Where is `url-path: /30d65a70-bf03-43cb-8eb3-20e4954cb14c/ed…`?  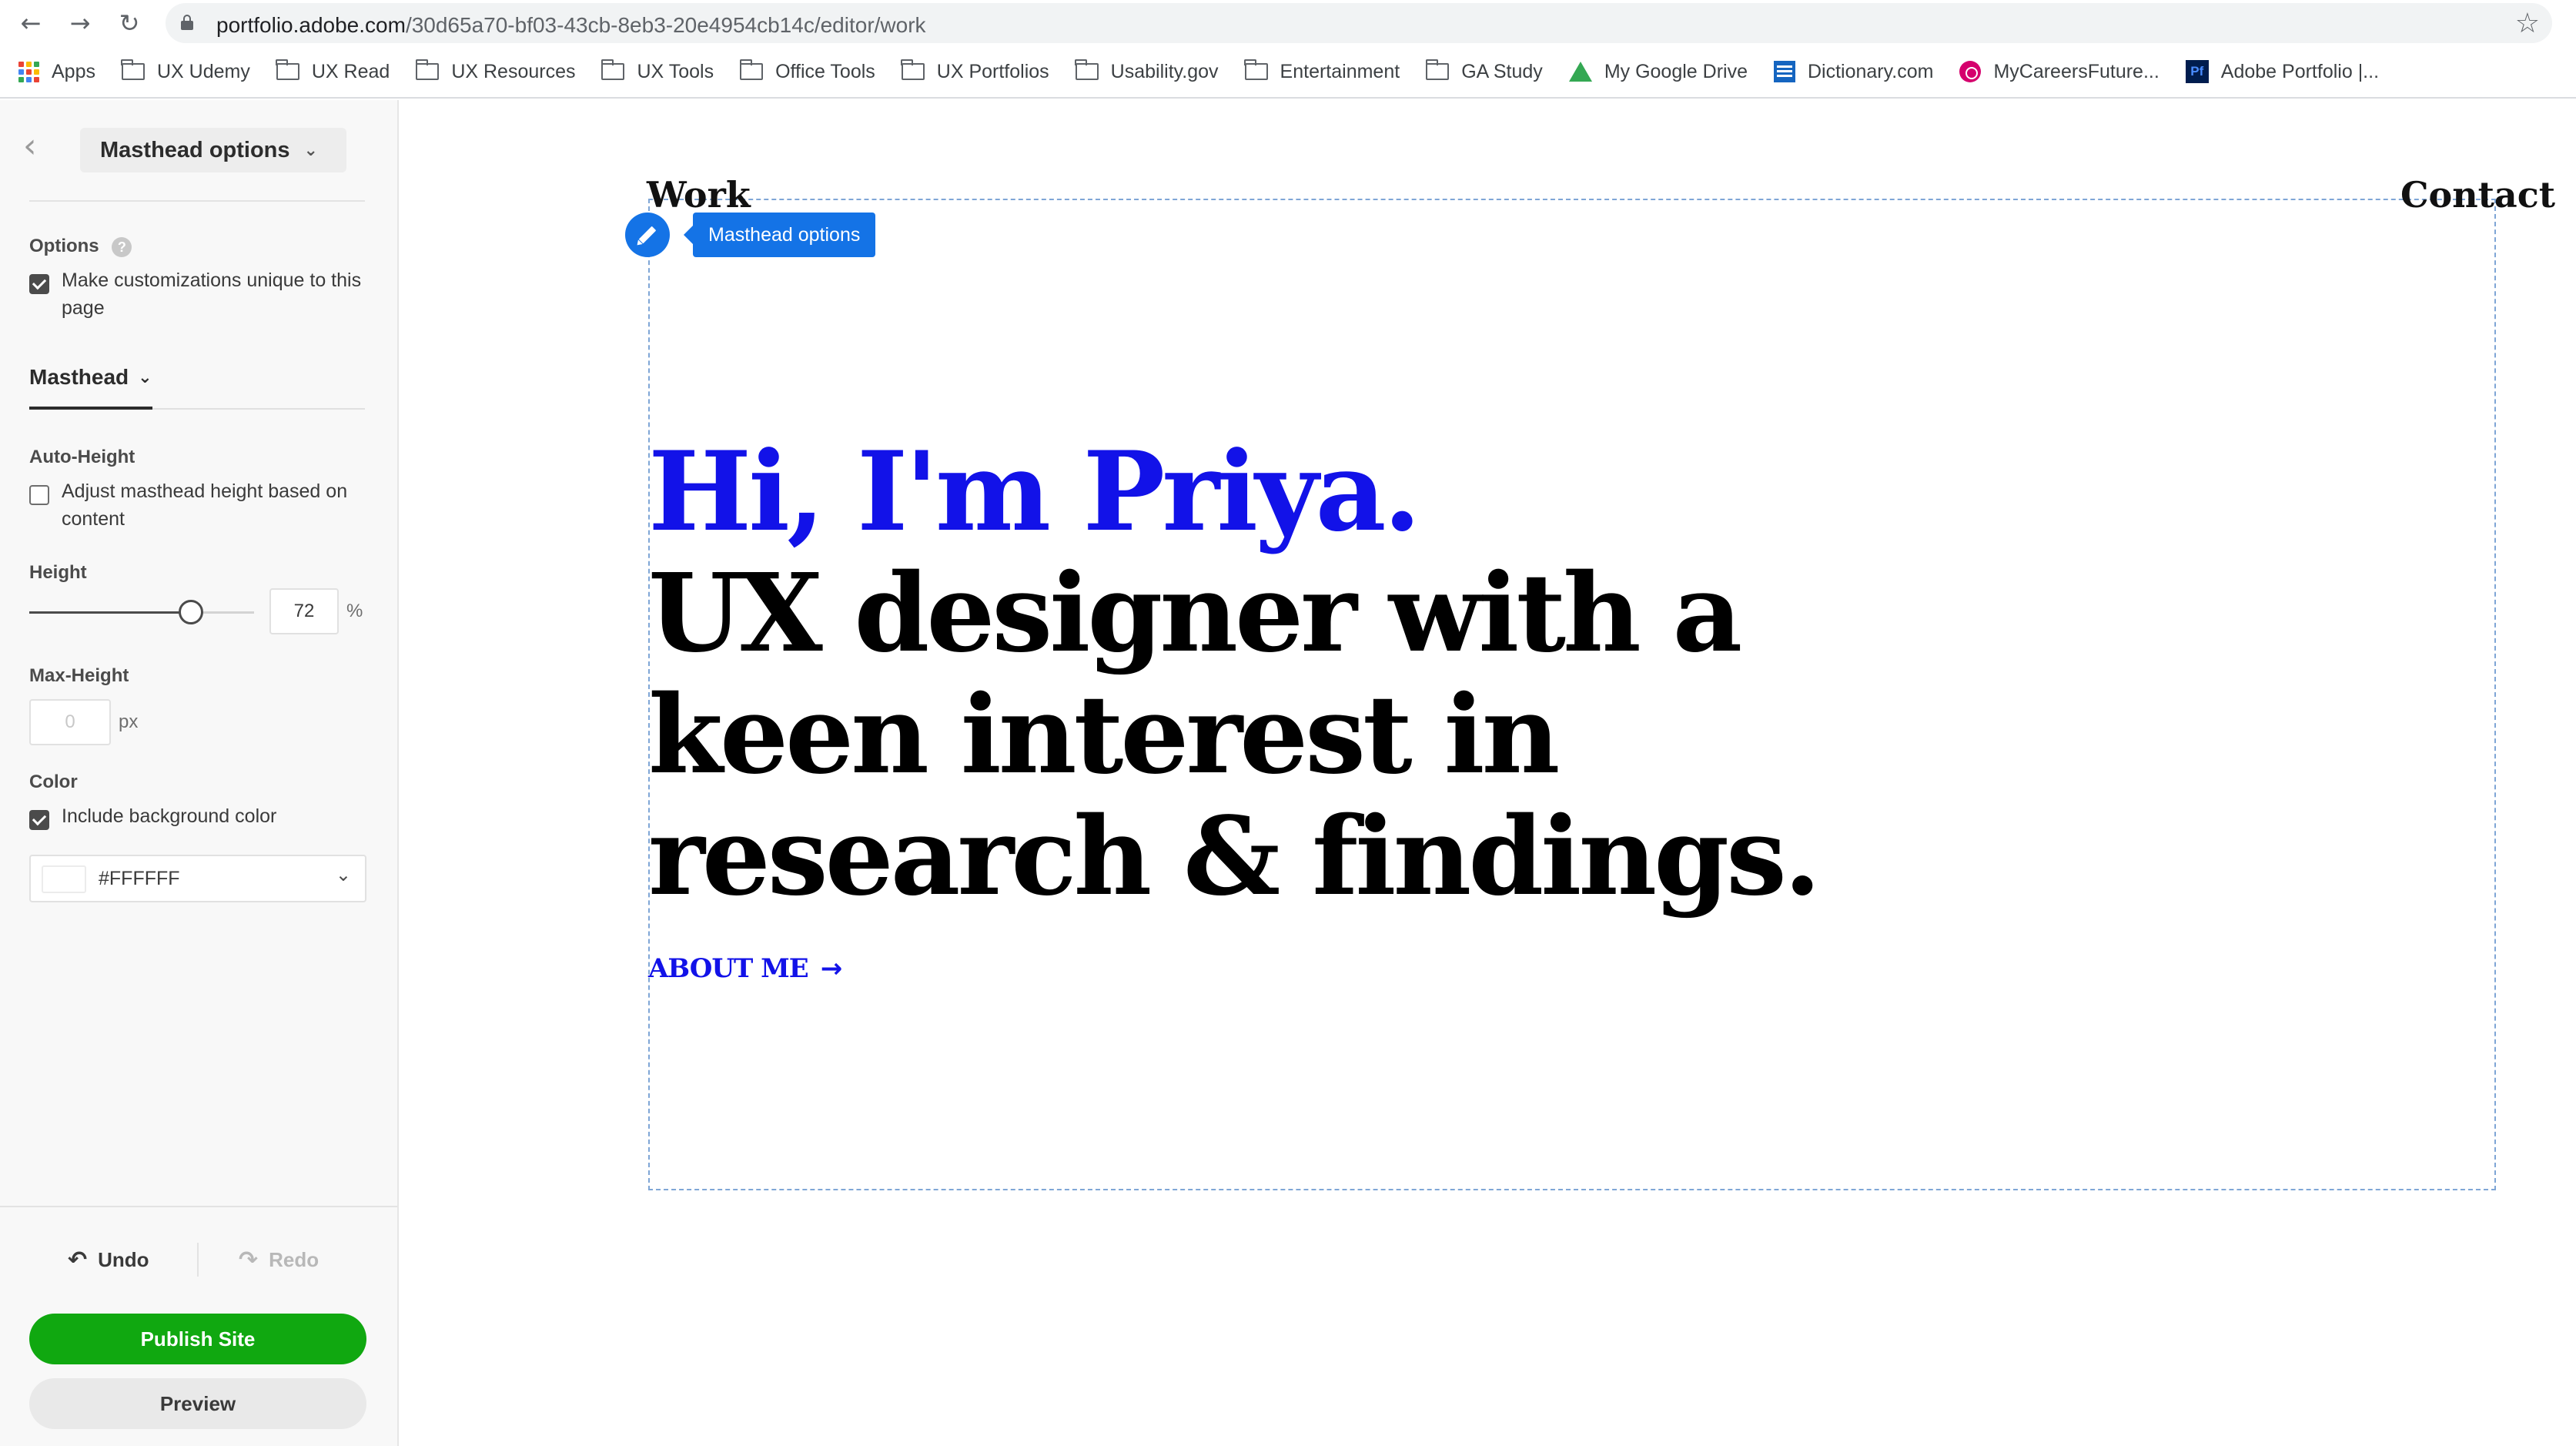 url-path: /30d65a70-bf03-43cb-8eb3-20e4954cb14c/ed… is located at coordinates (665, 25).